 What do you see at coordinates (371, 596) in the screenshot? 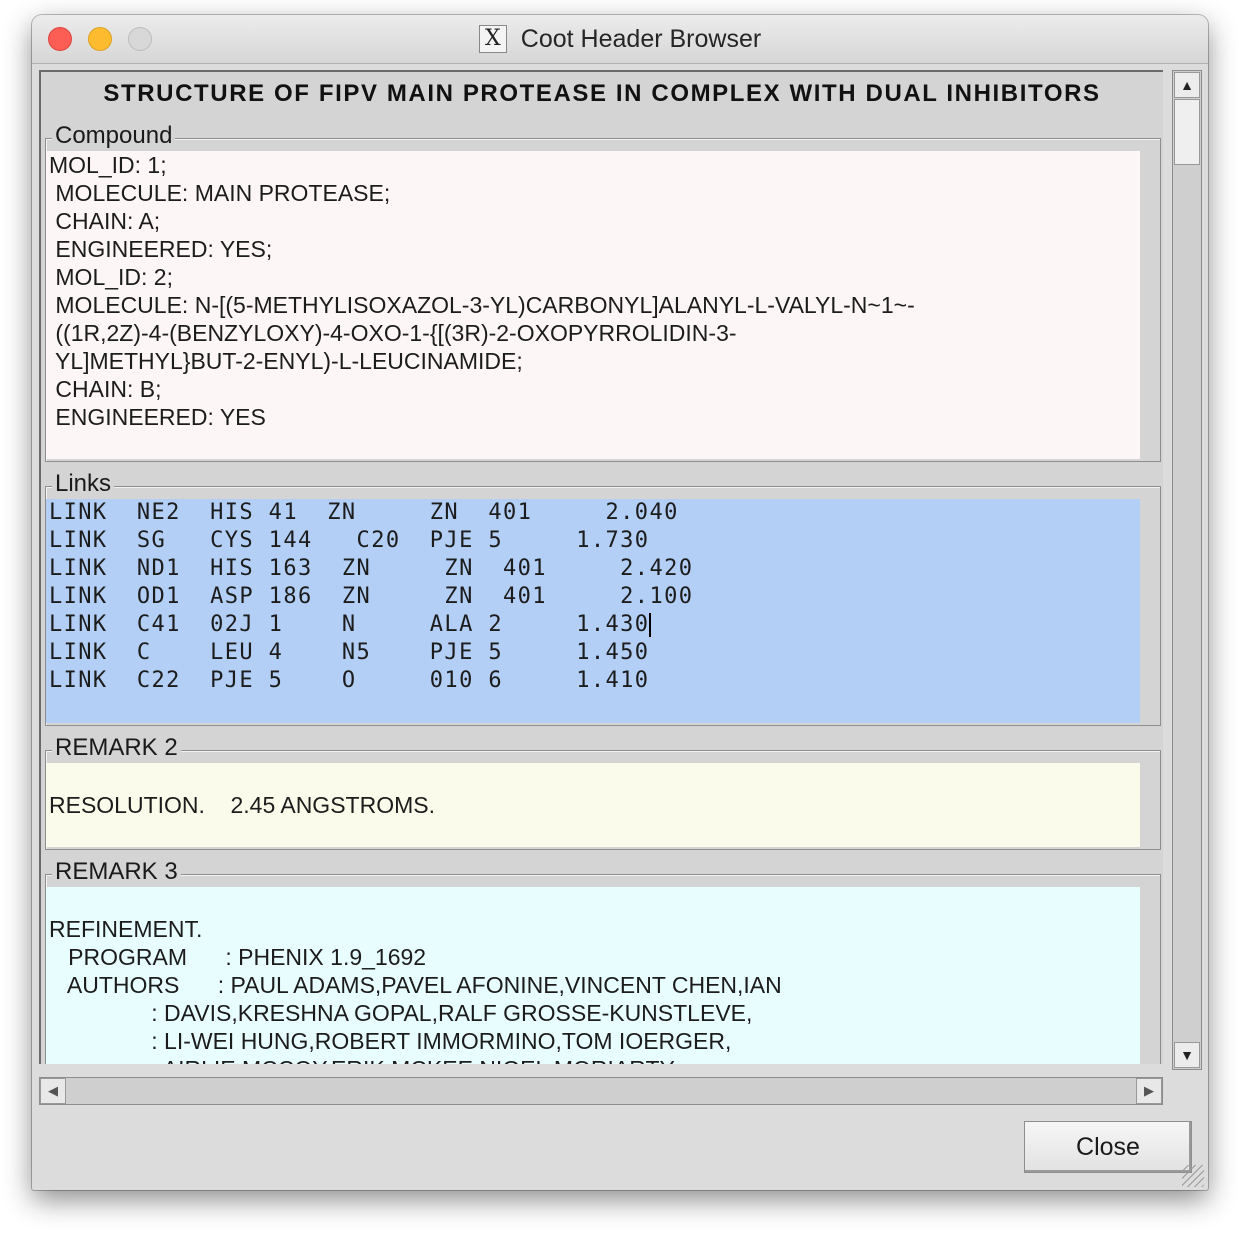
I see `links-line: LINK OD1 ASP 186 ZN ZN 401 2.100` at bounding box center [371, 596].